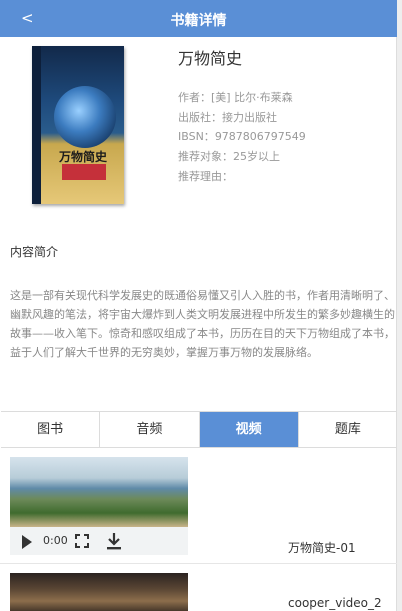  I want to click on book-title: 万物简史, so click(210, 58).